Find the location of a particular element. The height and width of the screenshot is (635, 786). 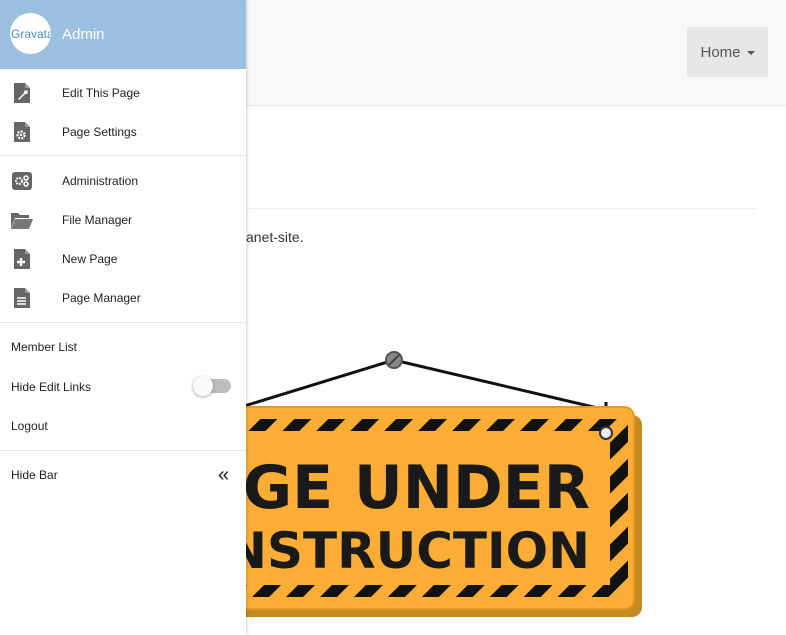

sidebar-header: Gravatar Admin is located at coordinates (123, 34).